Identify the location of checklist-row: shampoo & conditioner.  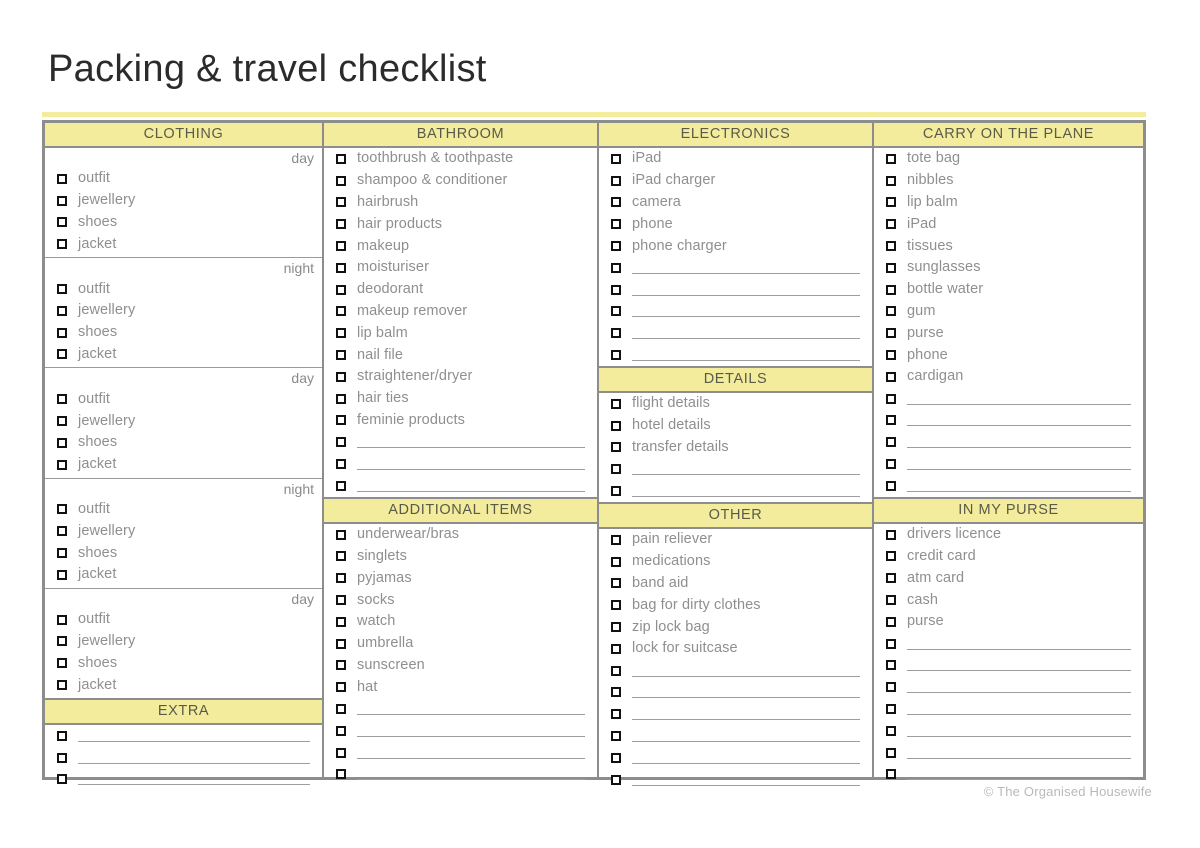
(460, 181).